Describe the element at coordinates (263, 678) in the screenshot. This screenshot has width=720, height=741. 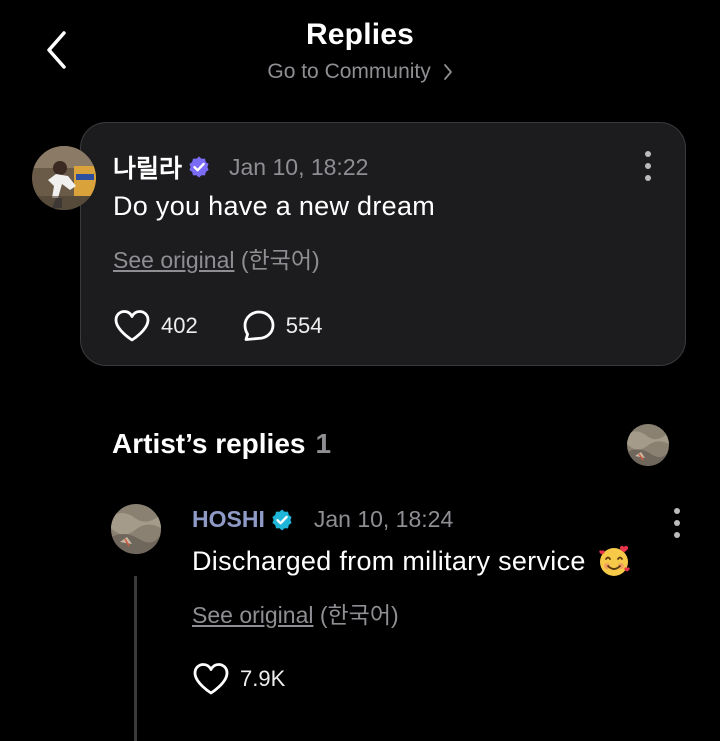
I see `reply-like-count: 7.9K` at that location.